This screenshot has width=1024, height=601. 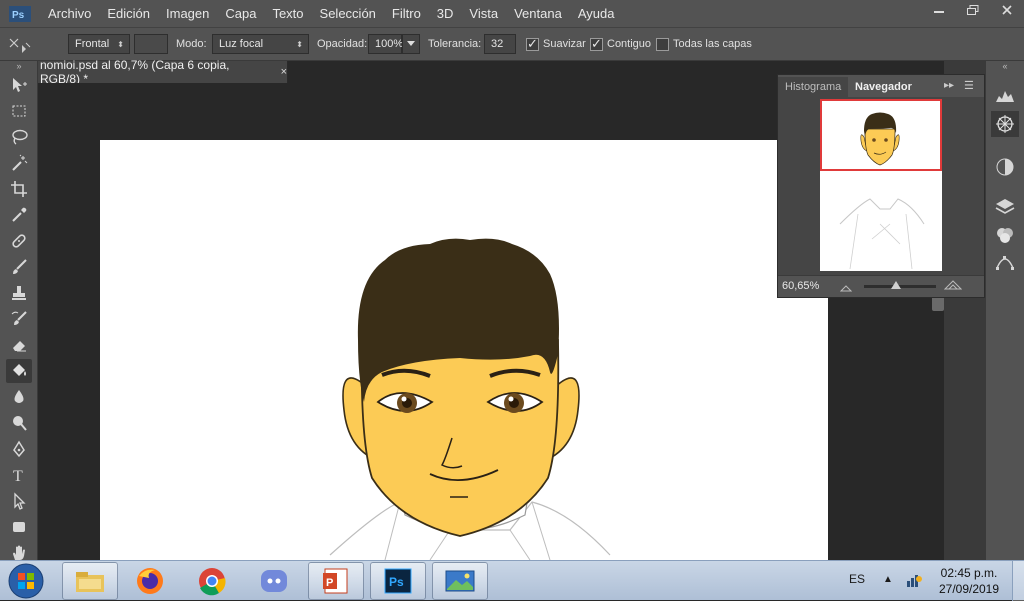 What do you see at coordinates (881, 135) in the screenshot?
I see `navigator-view-box` at bounding box center [881, 135].